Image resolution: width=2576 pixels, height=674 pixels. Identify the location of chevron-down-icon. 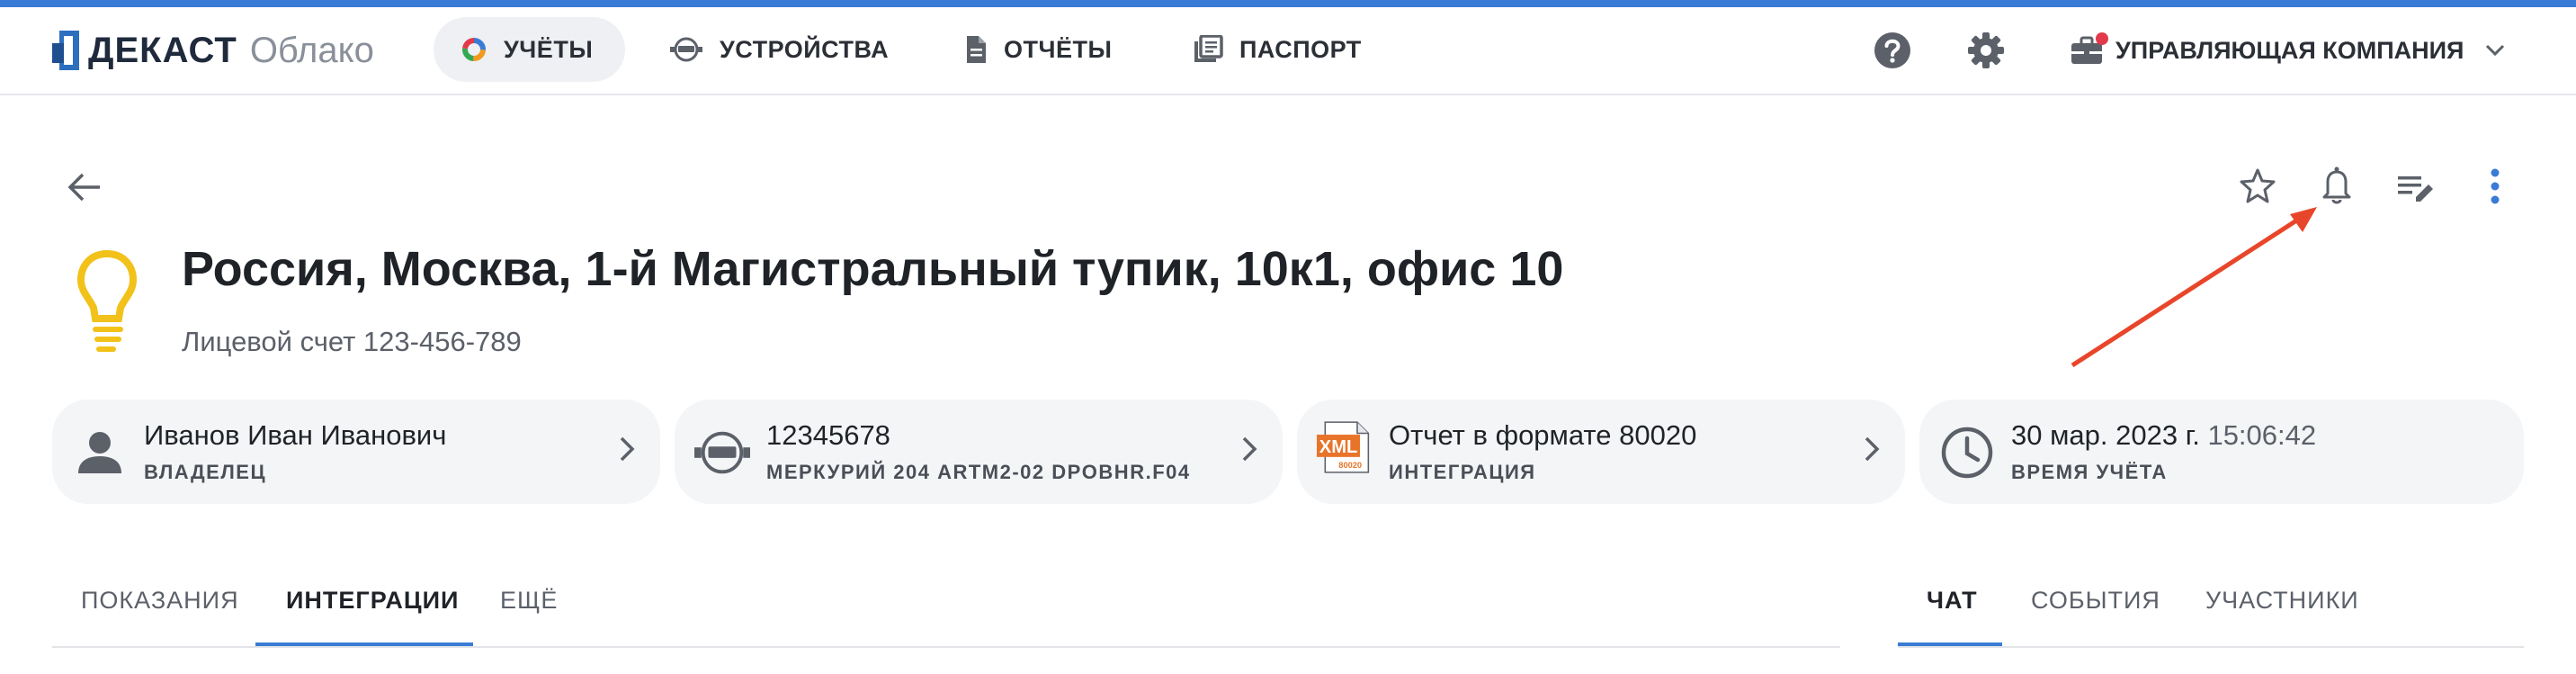
(2495, 50).